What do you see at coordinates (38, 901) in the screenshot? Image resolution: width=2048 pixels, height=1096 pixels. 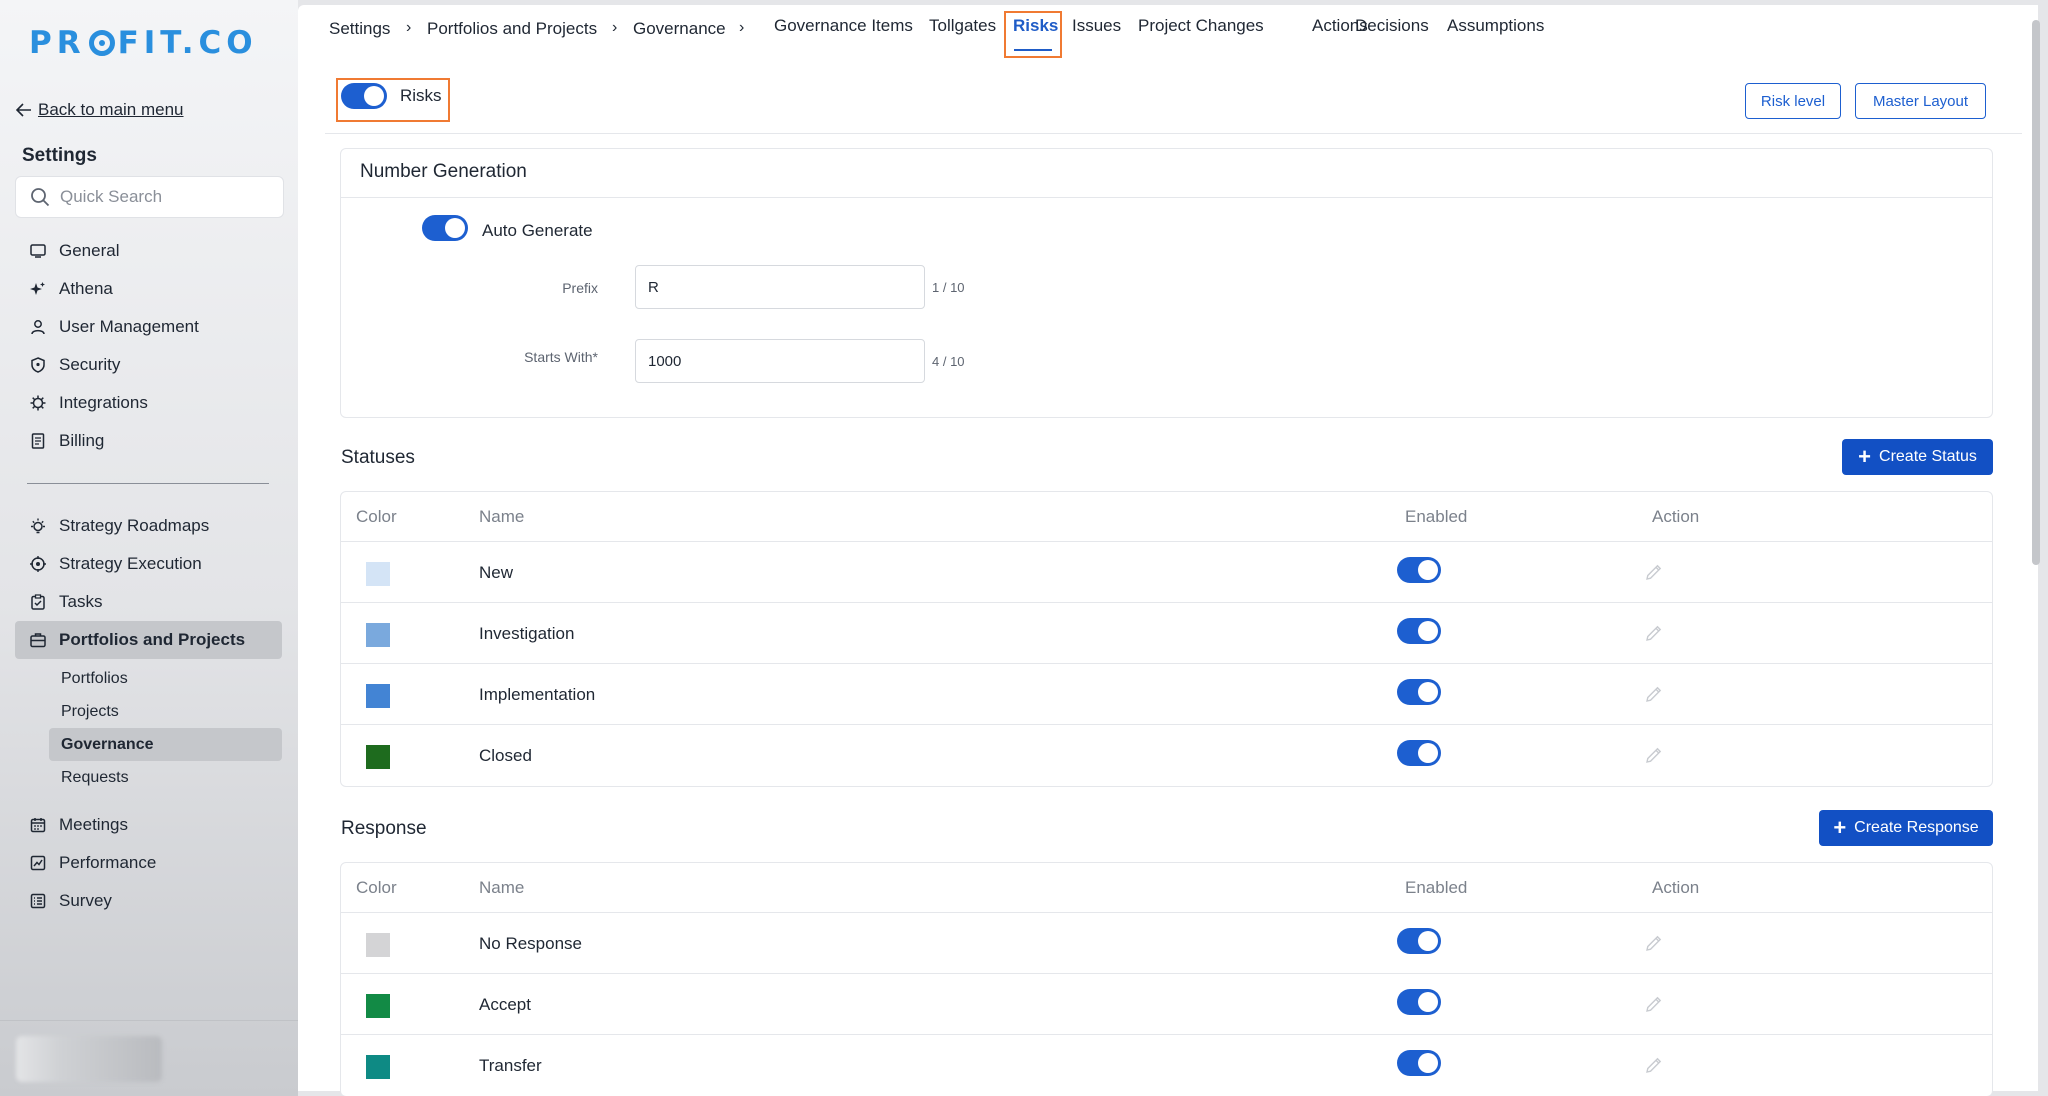 I see `survey-icon` at bounding box center [38, 901].